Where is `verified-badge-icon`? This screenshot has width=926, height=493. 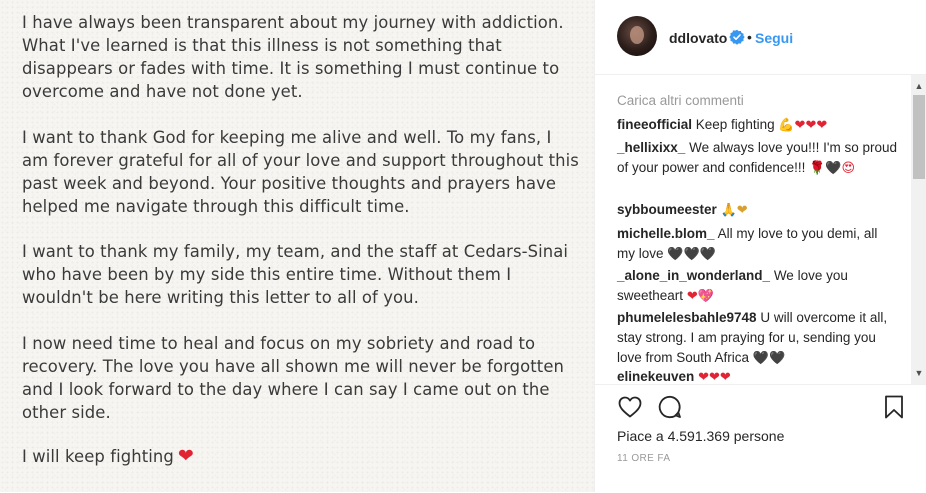 verified-badge-icon is located at coordinates (737, 37).